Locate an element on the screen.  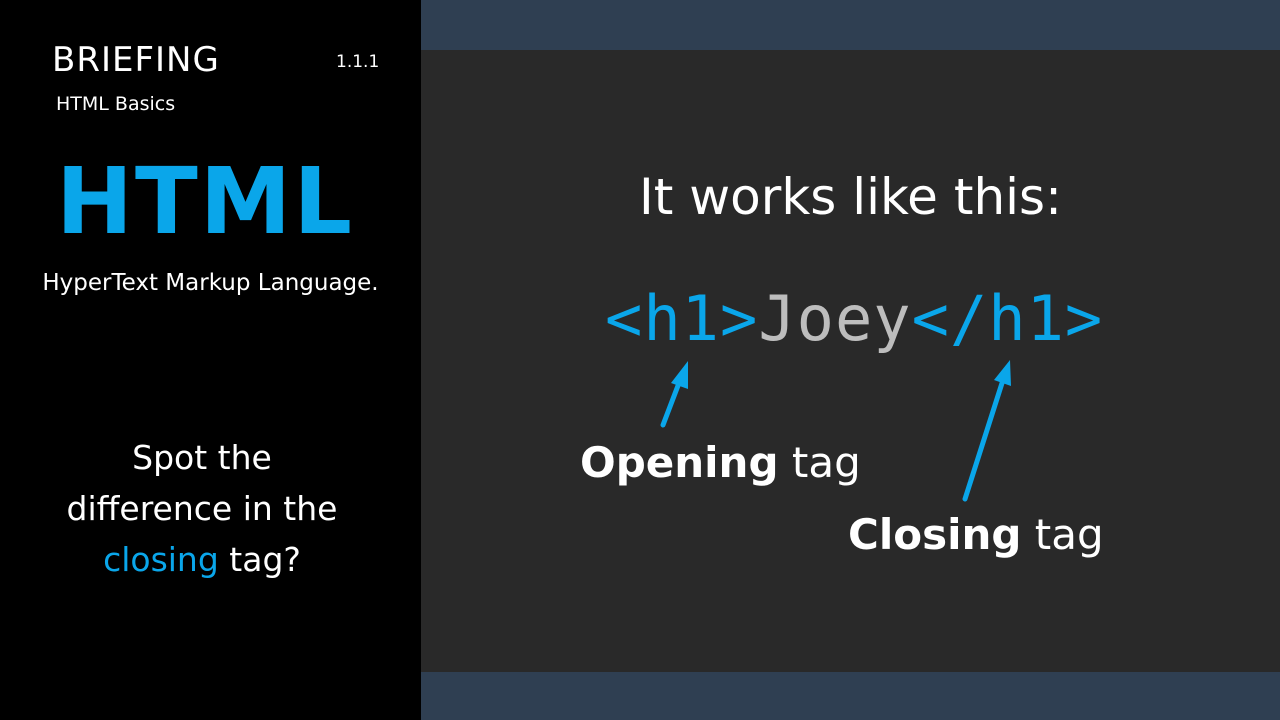
annotation-arrows is located at coordinates (835, 431).